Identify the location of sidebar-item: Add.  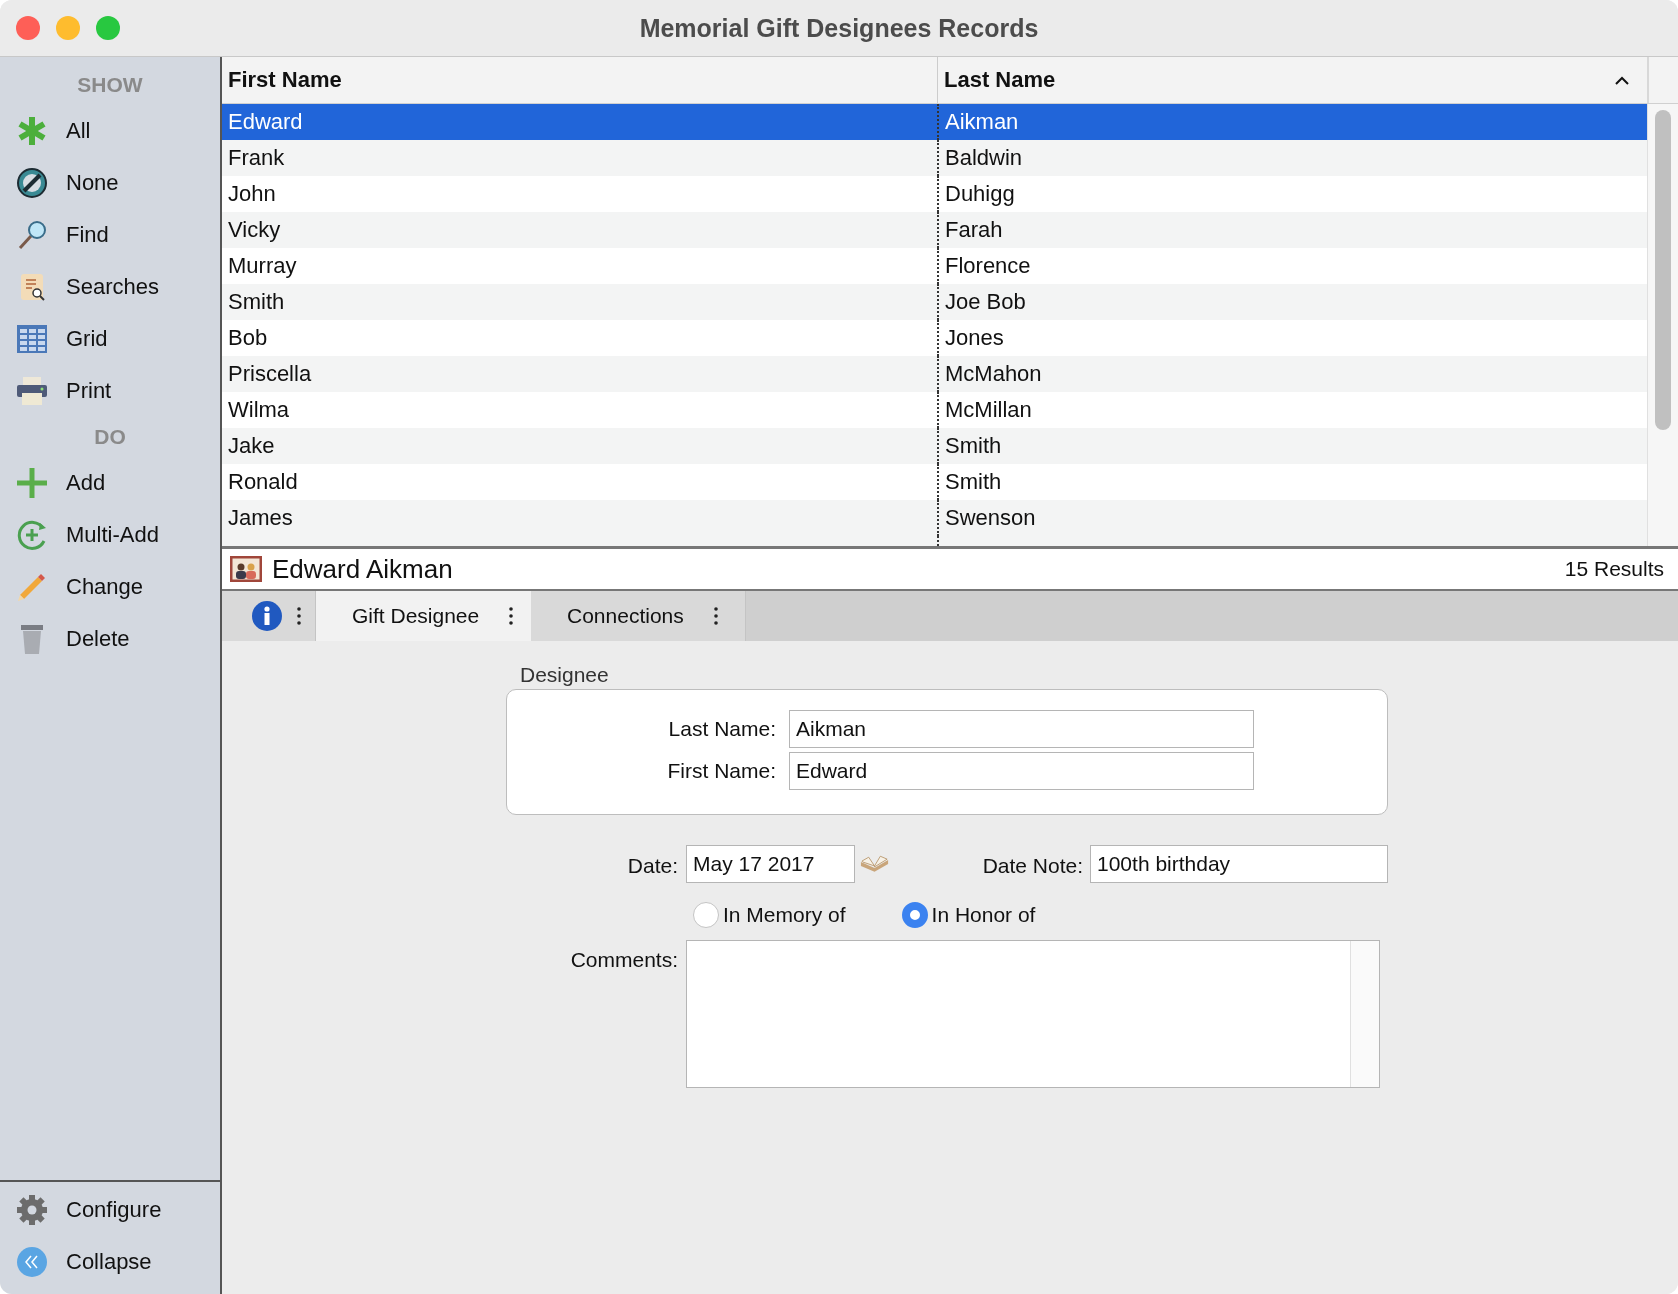
(110, 483).